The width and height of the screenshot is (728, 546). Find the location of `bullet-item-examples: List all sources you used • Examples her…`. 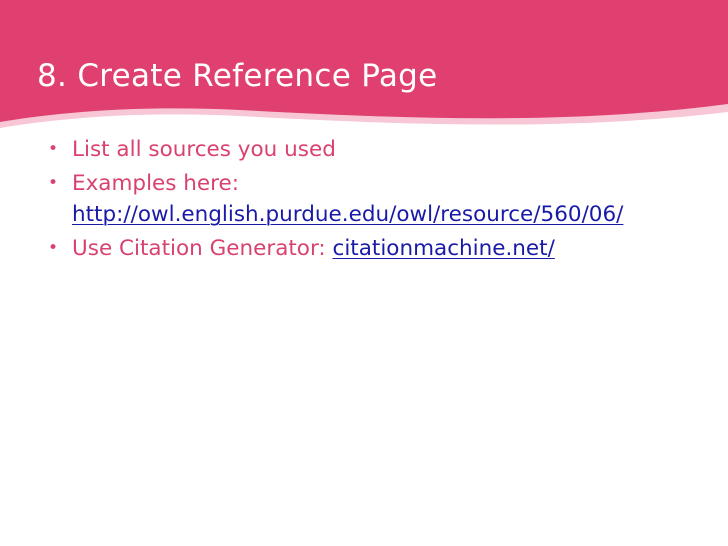

bullet-item-examples: List all sources you used • Examples her… is located at coordinates (364, 199).